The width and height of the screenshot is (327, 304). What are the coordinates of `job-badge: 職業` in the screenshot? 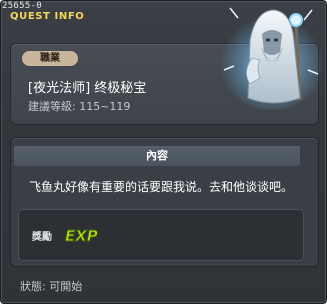 It's located at (50, 58).